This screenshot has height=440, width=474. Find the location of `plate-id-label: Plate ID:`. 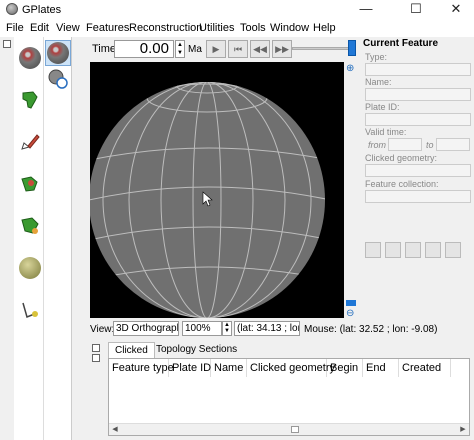

plate-id-label: Plate ID: is located at coordinates (382, 107).